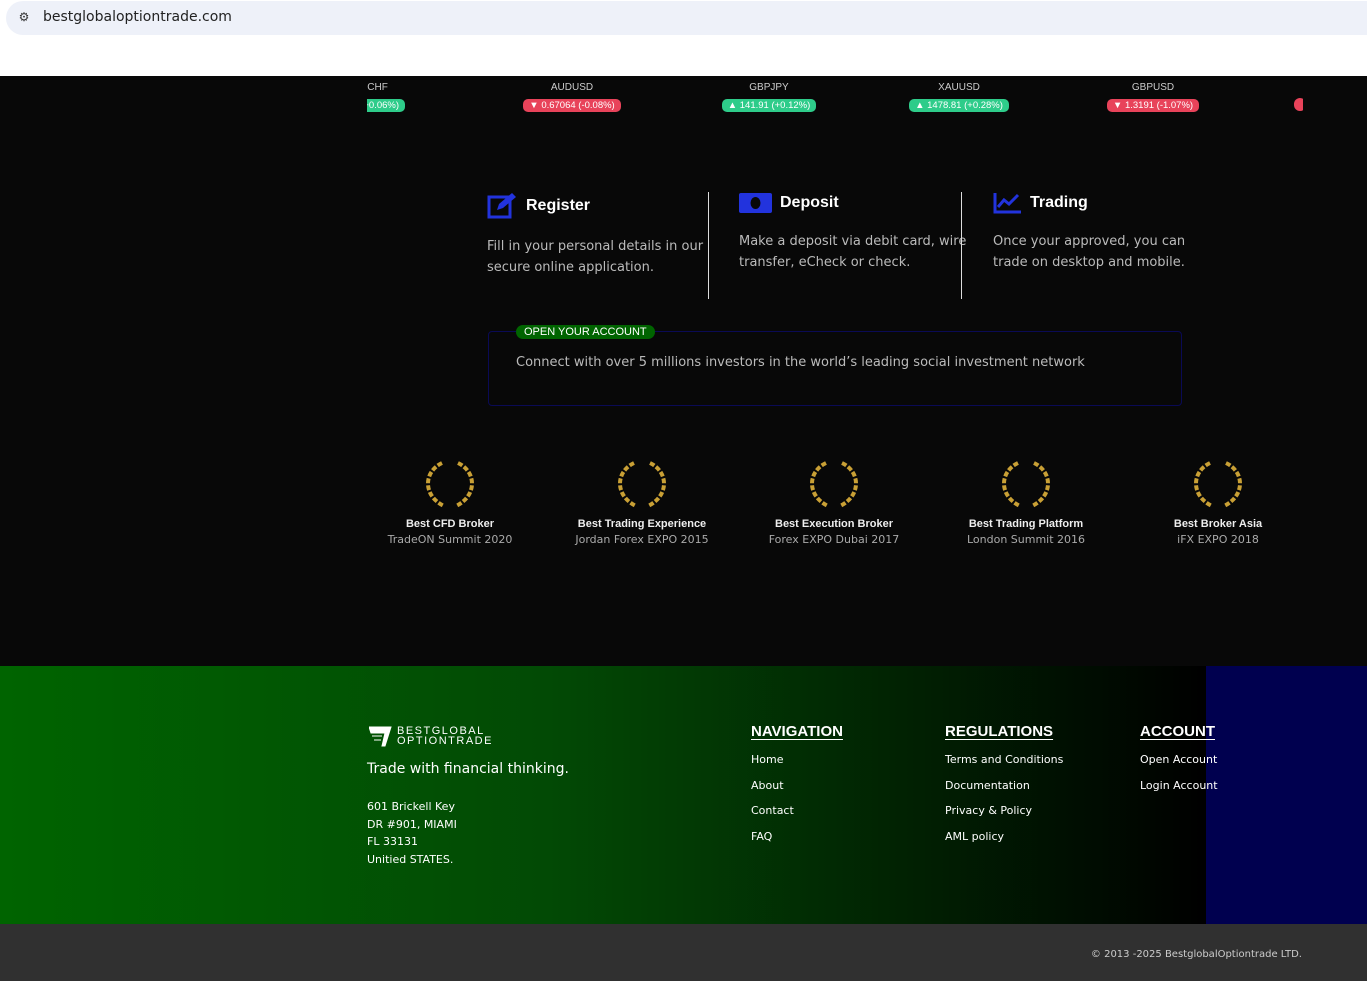 This screenshot has height=981, width=1367. What do you see at coordinates (386, 105) in the screenshot?
I see `ticker-quote: ▲ 76 (+0.06%)` at bounding box center [386, 105].